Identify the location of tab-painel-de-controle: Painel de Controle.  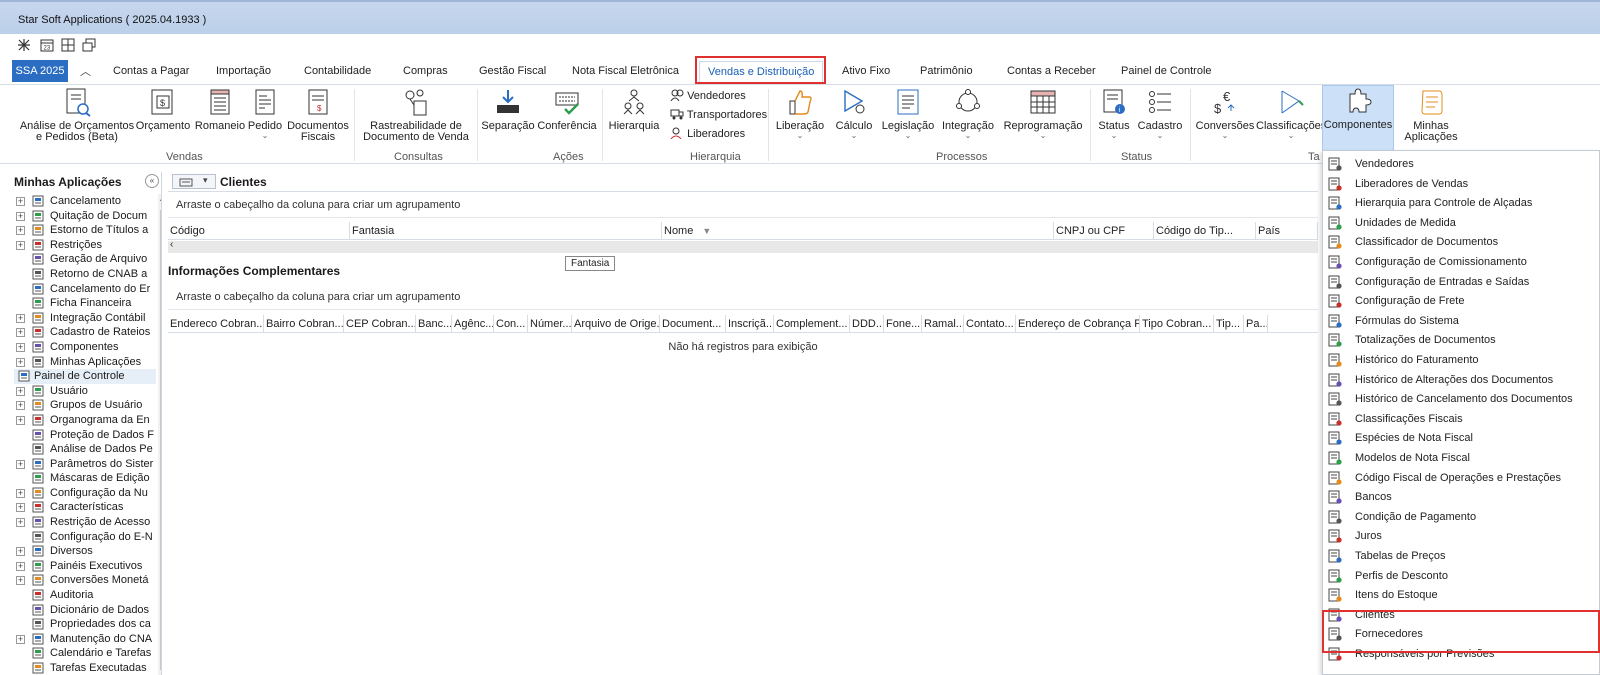
(1166, 73).